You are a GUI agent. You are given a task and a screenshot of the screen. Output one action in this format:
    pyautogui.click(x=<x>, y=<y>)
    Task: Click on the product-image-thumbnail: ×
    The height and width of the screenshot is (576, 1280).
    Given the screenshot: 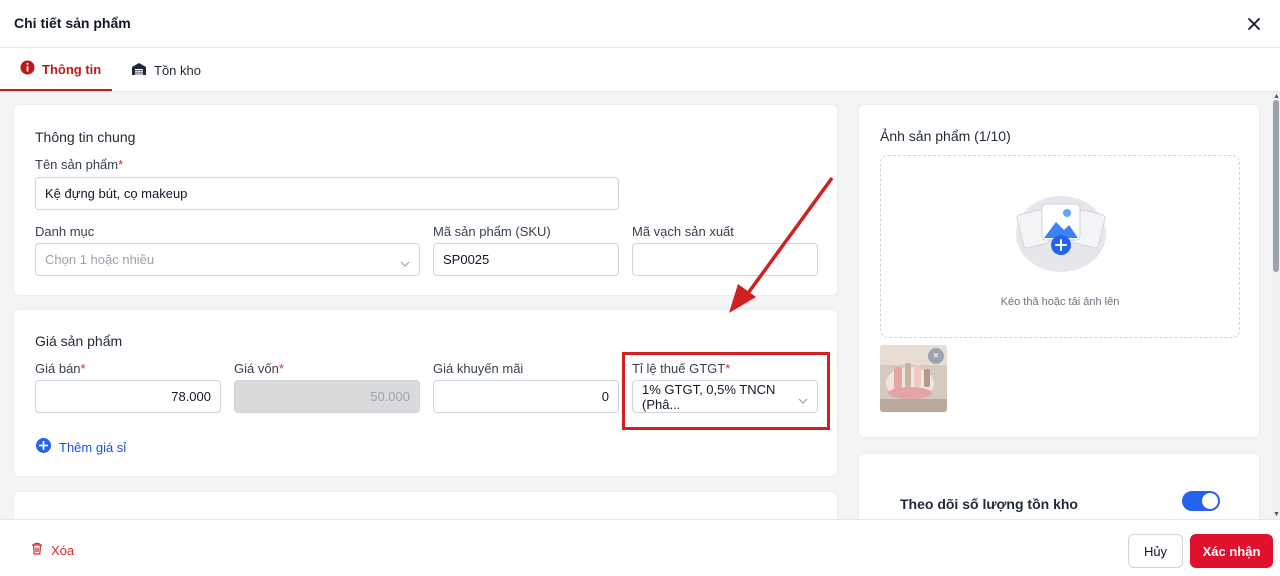 What is the action you would take?
    pyautogui.click(x=913, y=378)
    